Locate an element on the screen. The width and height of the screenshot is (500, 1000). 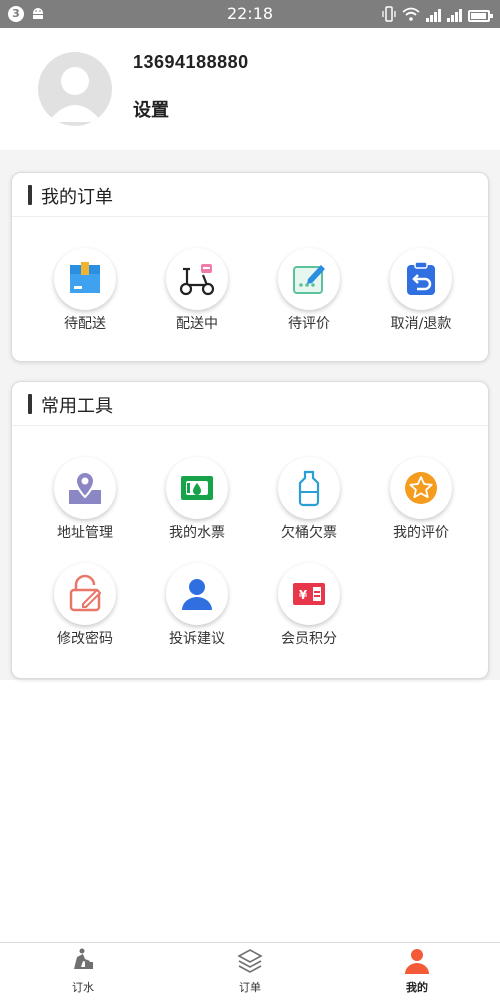
order-pending-review: 待评价 is located at coordinates (309, 290).